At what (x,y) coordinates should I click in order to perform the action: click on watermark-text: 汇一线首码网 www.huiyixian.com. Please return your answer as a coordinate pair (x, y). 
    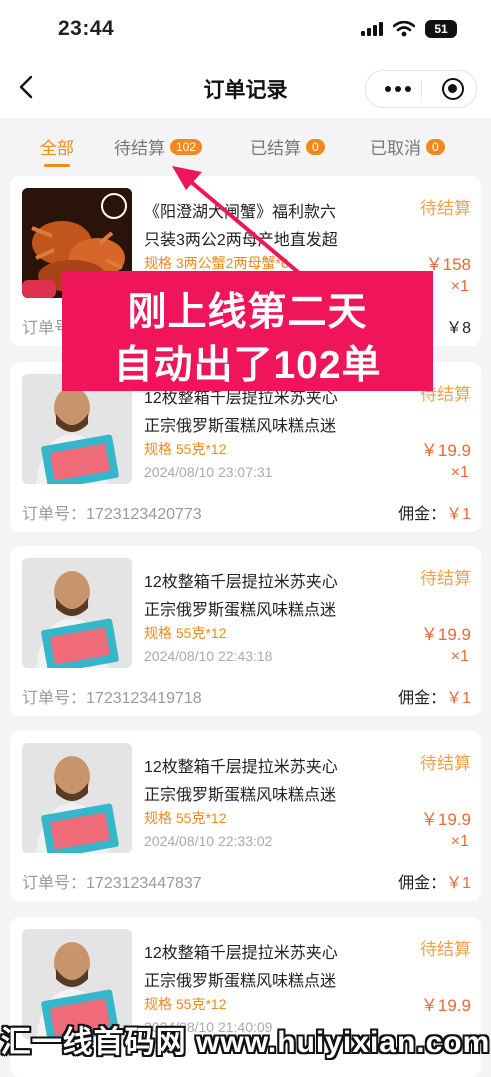
    Looking at the image, I should click on (245, 1042).